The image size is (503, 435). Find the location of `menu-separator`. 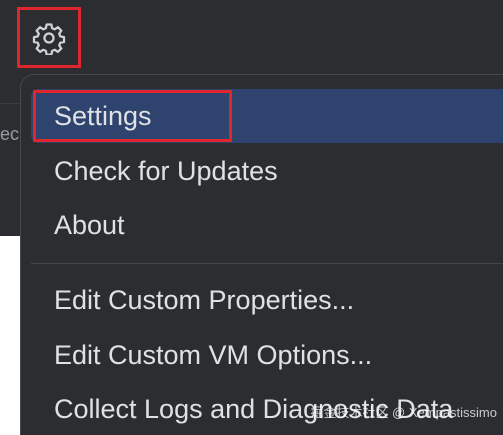

menu-separator is located at coordinates (267, 263).